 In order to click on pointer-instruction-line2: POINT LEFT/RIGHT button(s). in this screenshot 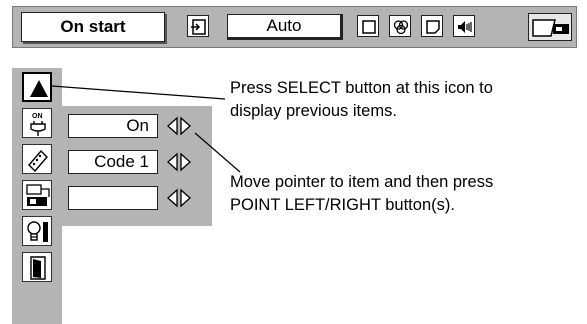, I will do `click(342, 205)`.